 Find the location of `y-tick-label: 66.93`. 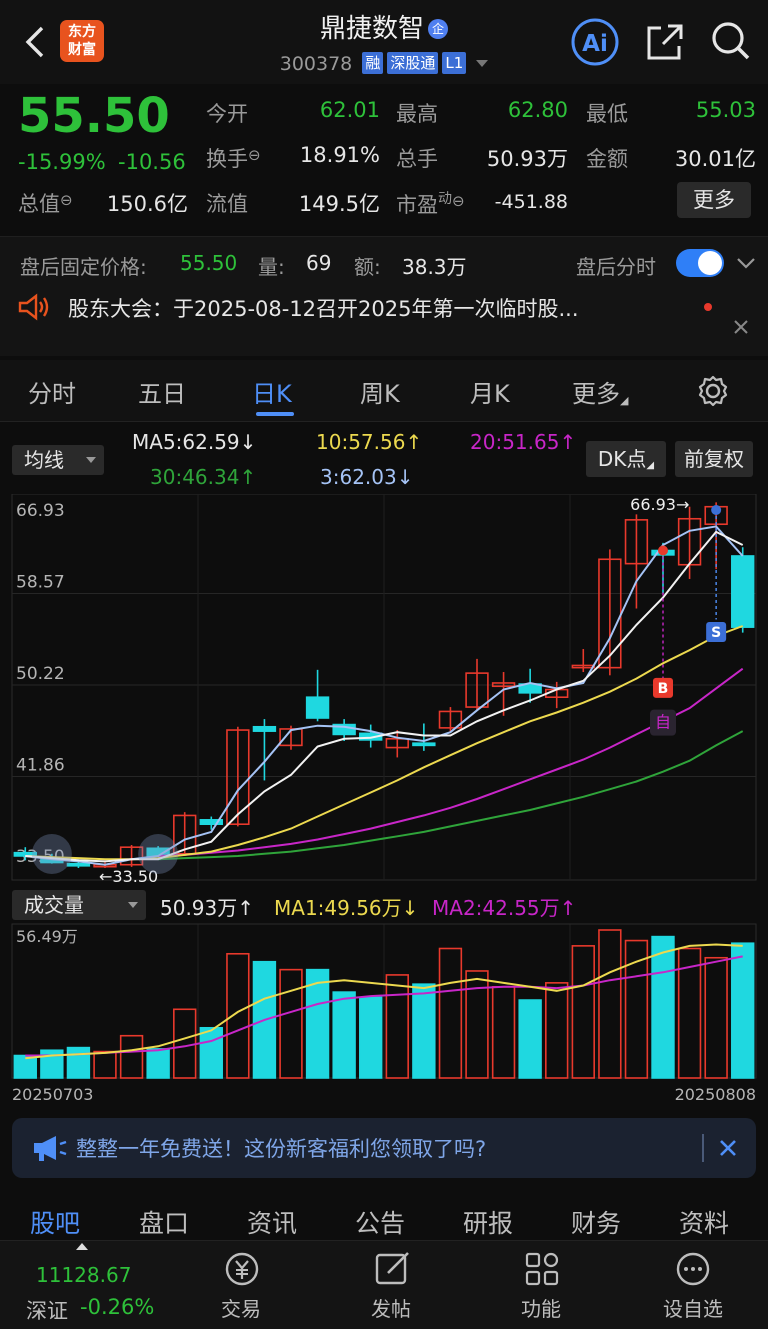

y-tick-label: 66.93 is located at coordinates (40, 511).